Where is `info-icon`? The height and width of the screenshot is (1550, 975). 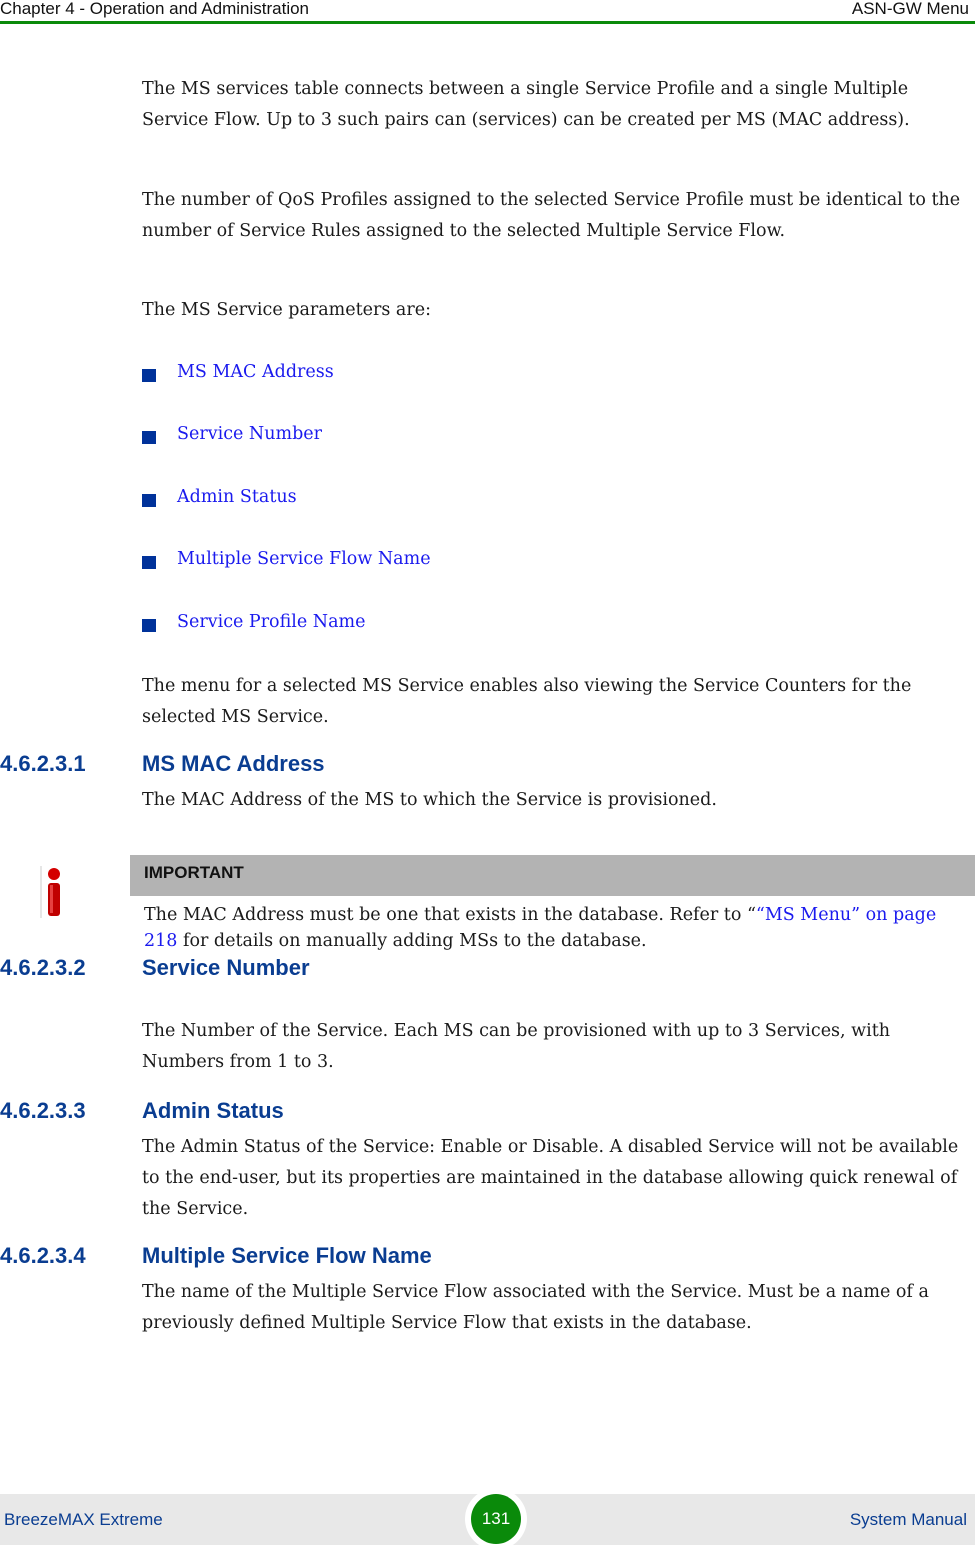
info-icon is located at coordinates (50, 892).